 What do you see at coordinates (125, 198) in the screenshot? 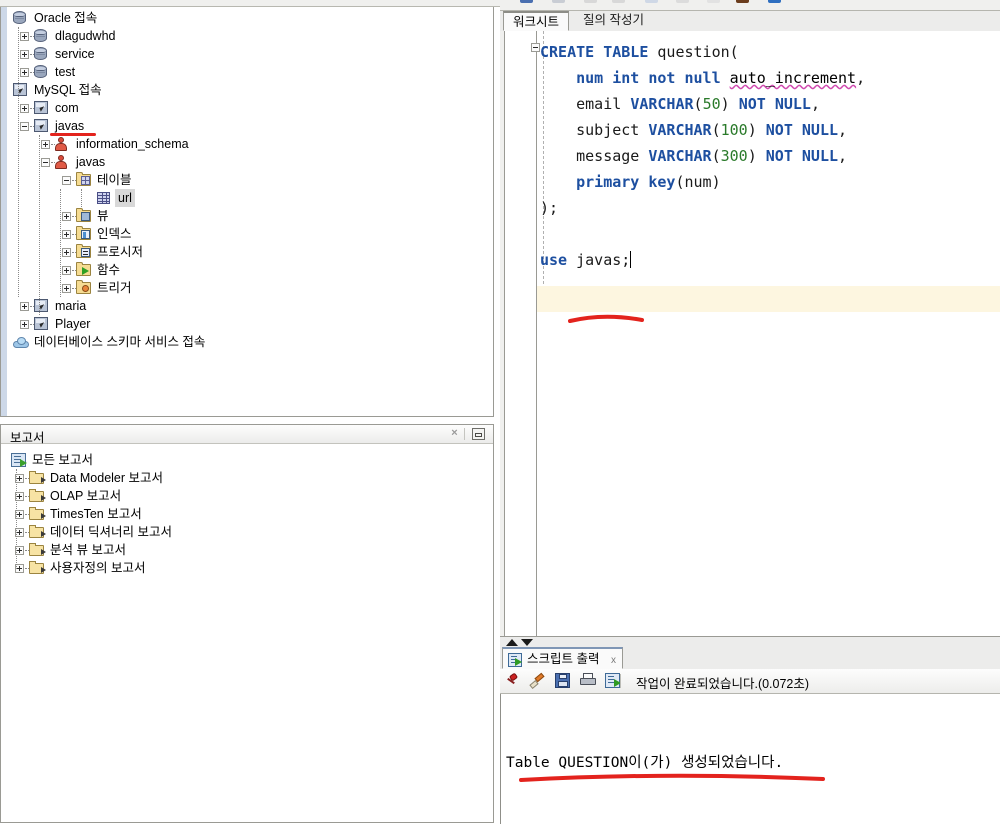
I see `tree-node-label: url` at bounding box center [125, 198].